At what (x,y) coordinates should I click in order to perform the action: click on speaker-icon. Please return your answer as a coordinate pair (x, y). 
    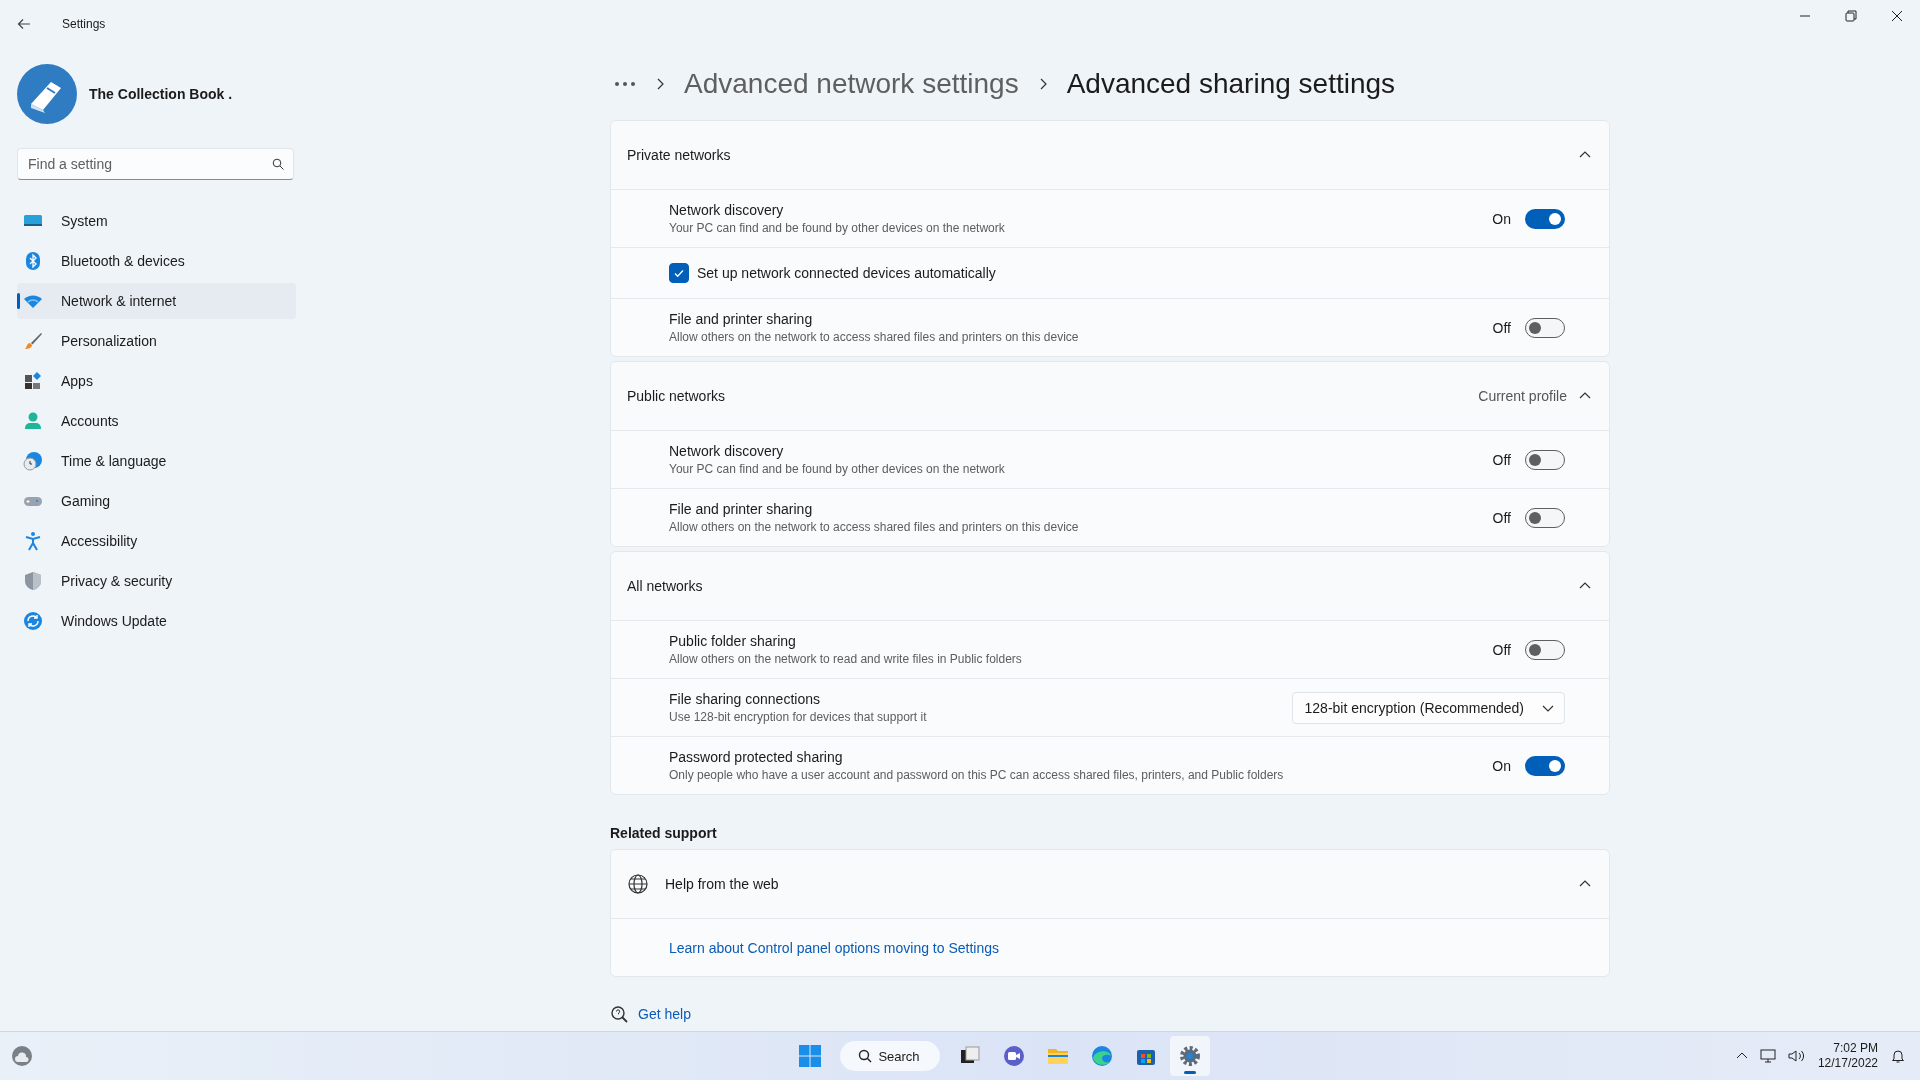
    Looking at the image, I should click on (1796, 1056).